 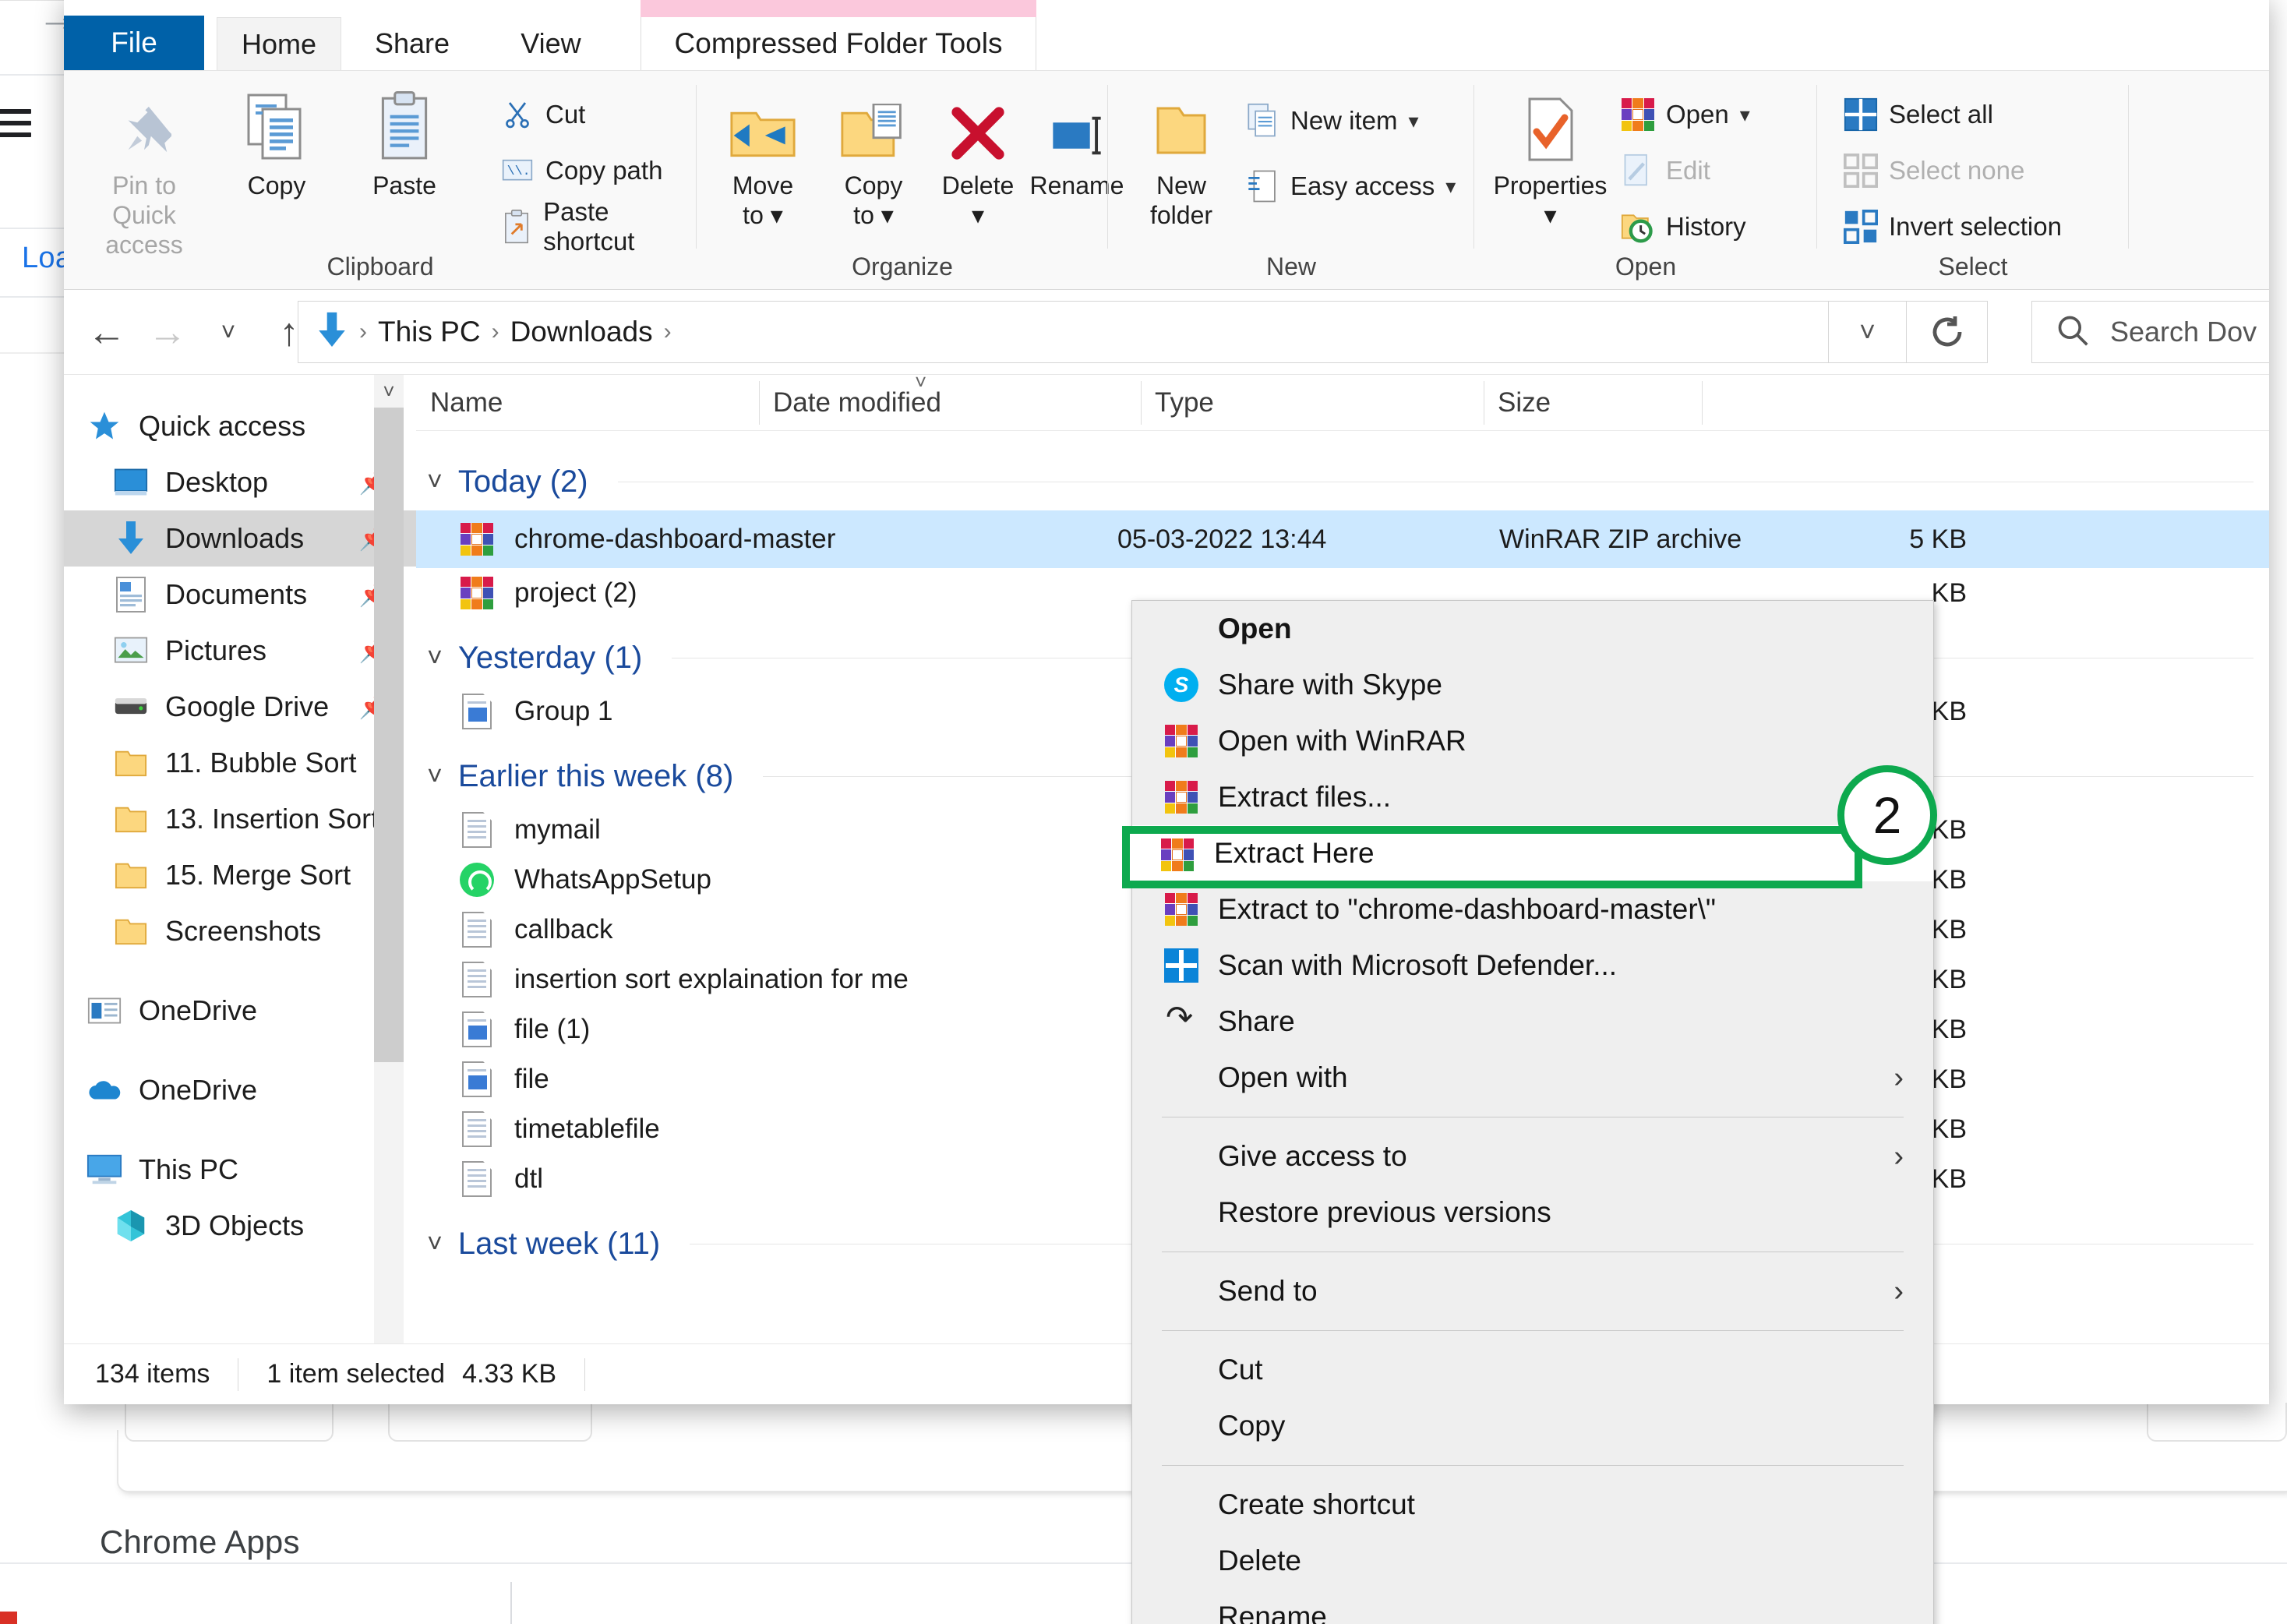 What do you see at coordinates (1342, 482) in the screenshot?
I see `group-header-today: ˅ Today (2)` at bounding box center [1342, 482].